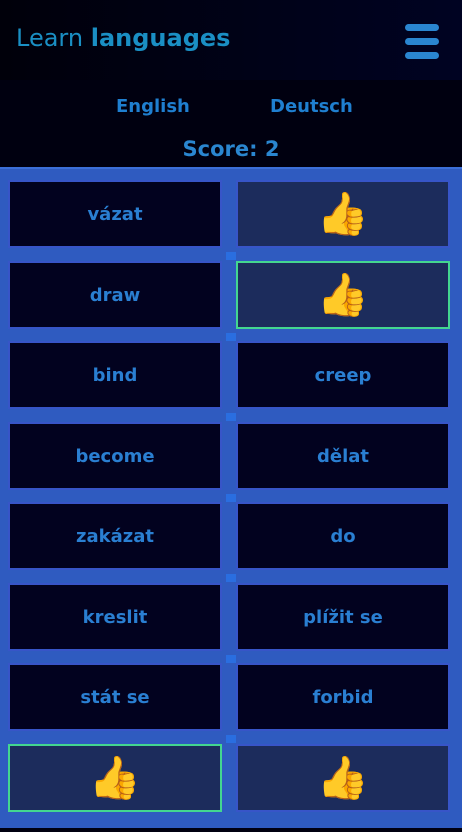 This screenshot has width=462, height=832. Describe the element at coordinates (343, 697) in the screenshot. I see `word-card-right: forbid` at that location.